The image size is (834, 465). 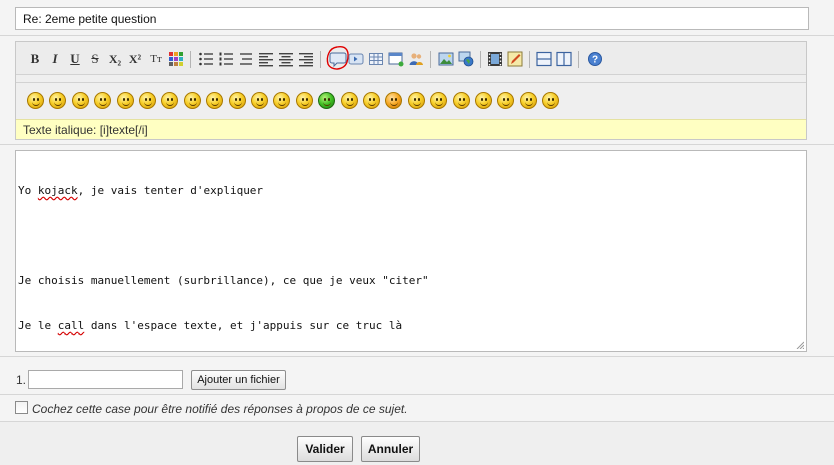 I want to click on vertical-split-icon, so click(x=564, y=59).